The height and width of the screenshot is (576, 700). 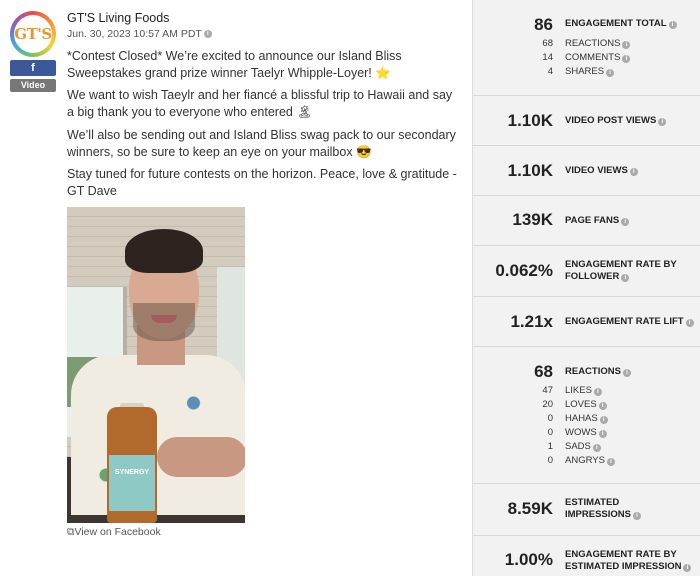 I want to click on metric-label: REACTIONS i, so click(x=632, y=372).